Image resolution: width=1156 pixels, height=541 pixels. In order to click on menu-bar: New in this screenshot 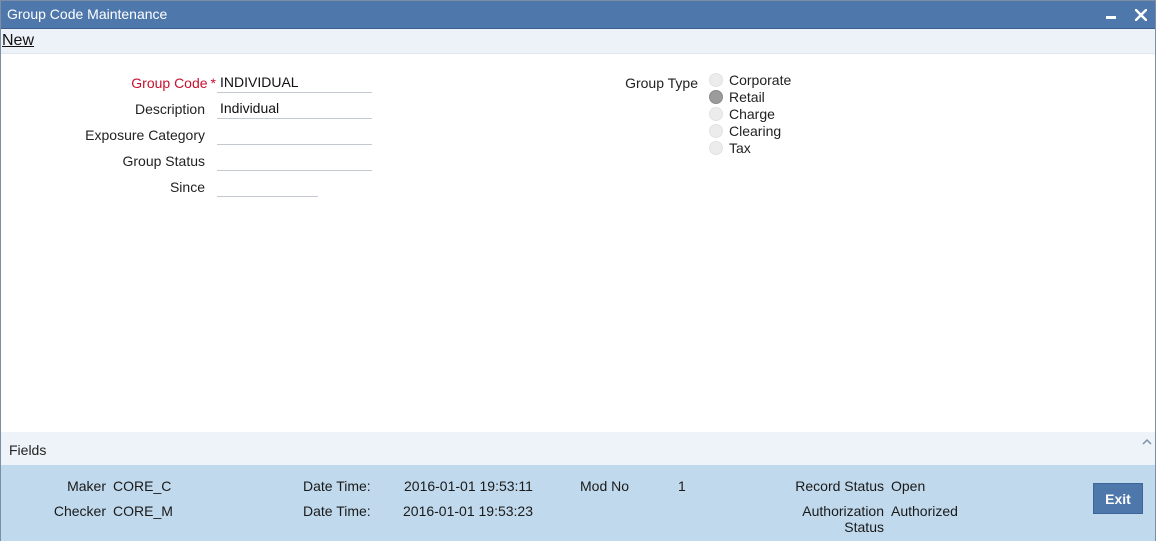, I will do `click(578, 41)`.